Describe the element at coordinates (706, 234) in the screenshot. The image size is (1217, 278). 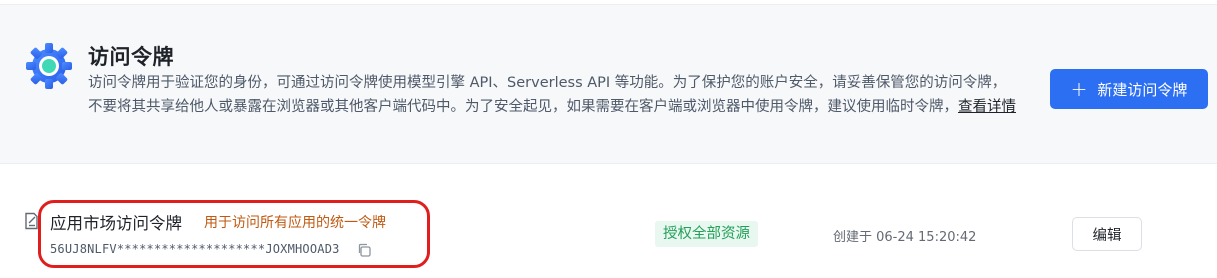
I see `scope-badge: 授权全部资源` at that location.